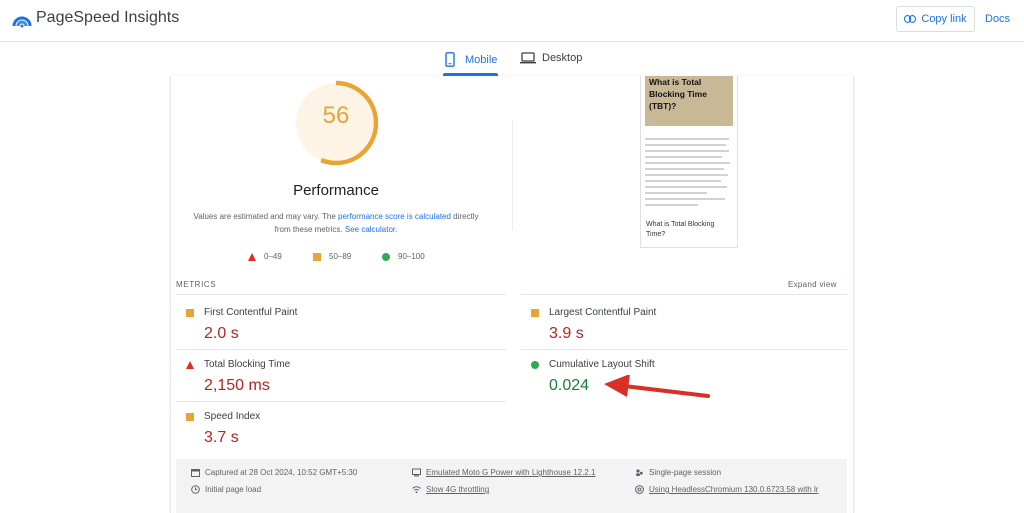  Describe the element at coordinates (416, 490) in the screenshot. I see `wifi-icon` at that location.